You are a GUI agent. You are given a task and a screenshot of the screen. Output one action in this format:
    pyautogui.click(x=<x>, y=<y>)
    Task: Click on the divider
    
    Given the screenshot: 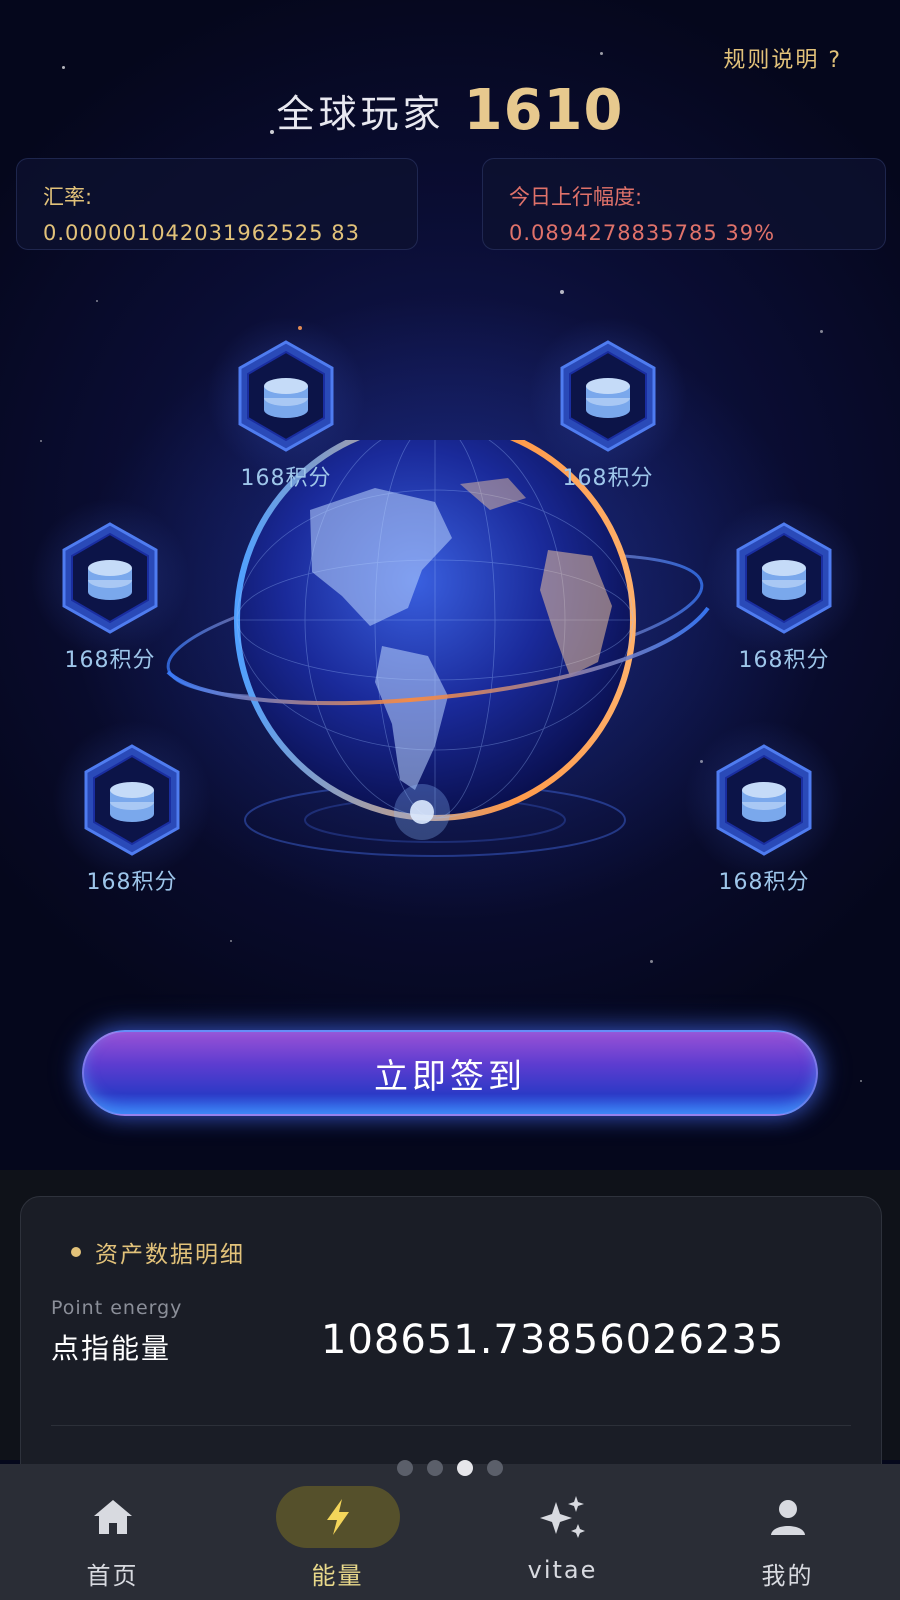 What is the action you would take?
    pyautogui.click(x=451, y=1425)
    